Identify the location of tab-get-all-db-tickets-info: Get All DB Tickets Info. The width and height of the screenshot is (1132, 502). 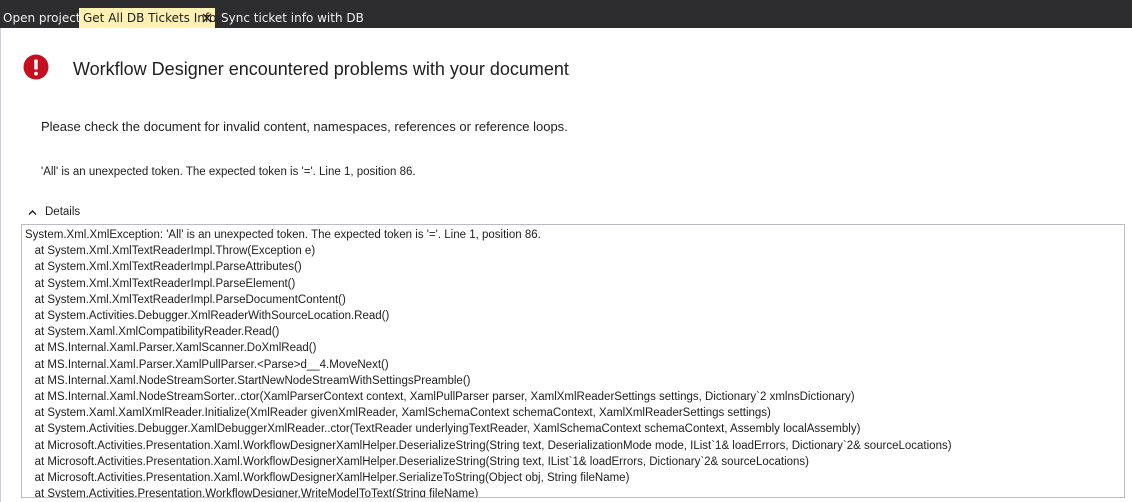
(148, 18).